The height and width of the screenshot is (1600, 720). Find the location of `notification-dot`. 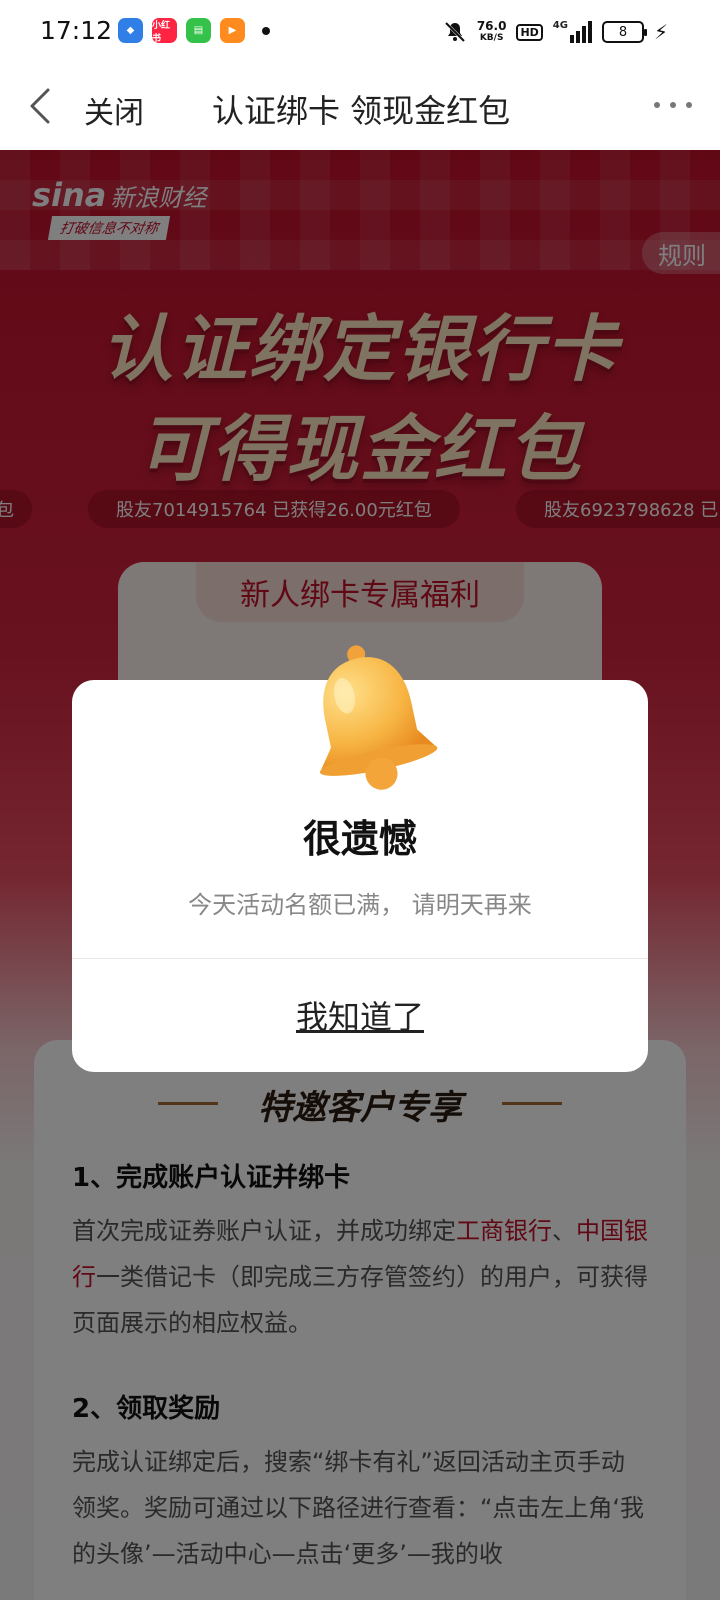

notification-dot is located at coordinates (266, 30).